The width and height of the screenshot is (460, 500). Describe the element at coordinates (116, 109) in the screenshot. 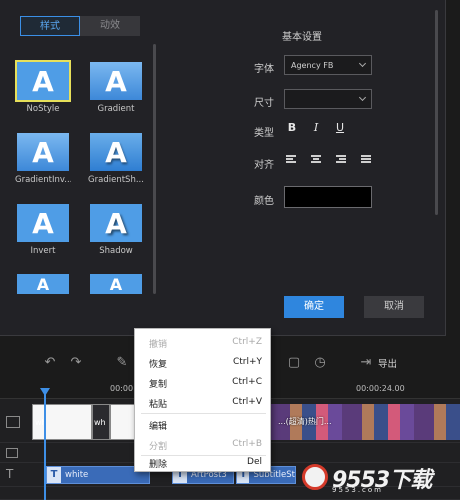

I see `style-label: Gradient` at that location.